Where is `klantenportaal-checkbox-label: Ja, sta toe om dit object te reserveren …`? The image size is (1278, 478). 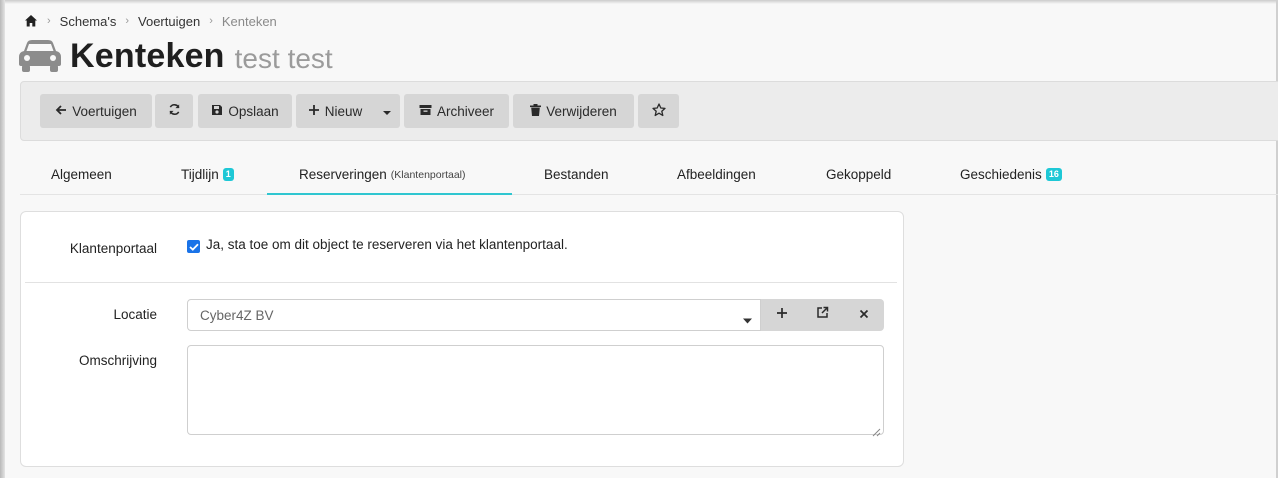
klantenportaal-checkbox-label: Ja, sta toe om dit object te reserveren … is located at coordinates (387, 244).